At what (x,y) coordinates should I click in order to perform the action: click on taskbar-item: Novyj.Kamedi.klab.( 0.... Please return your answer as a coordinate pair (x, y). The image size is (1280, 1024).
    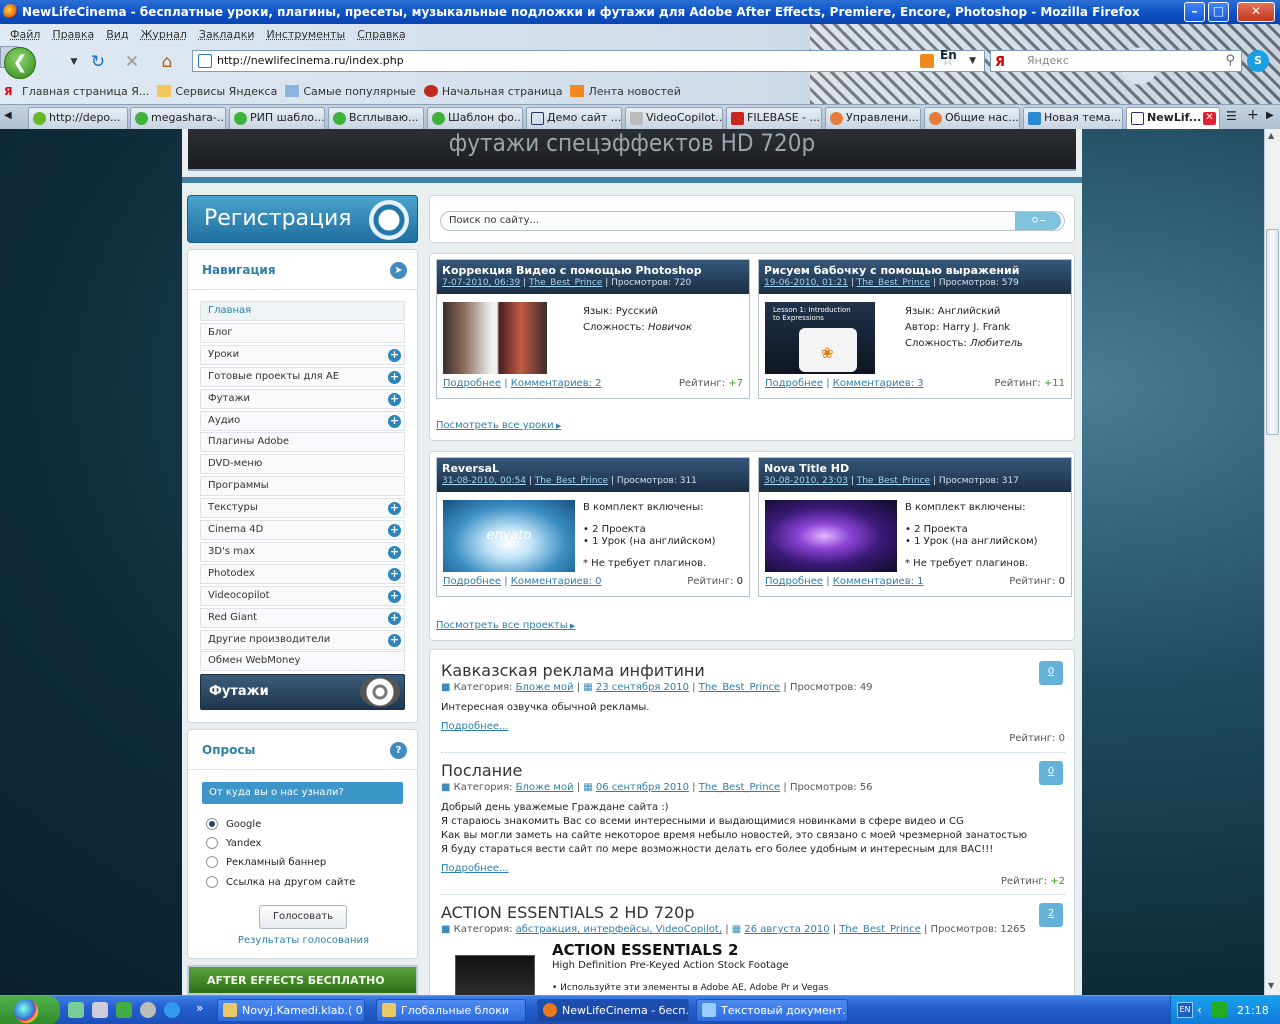
    Looking at the image, I should click on (291, 1010).